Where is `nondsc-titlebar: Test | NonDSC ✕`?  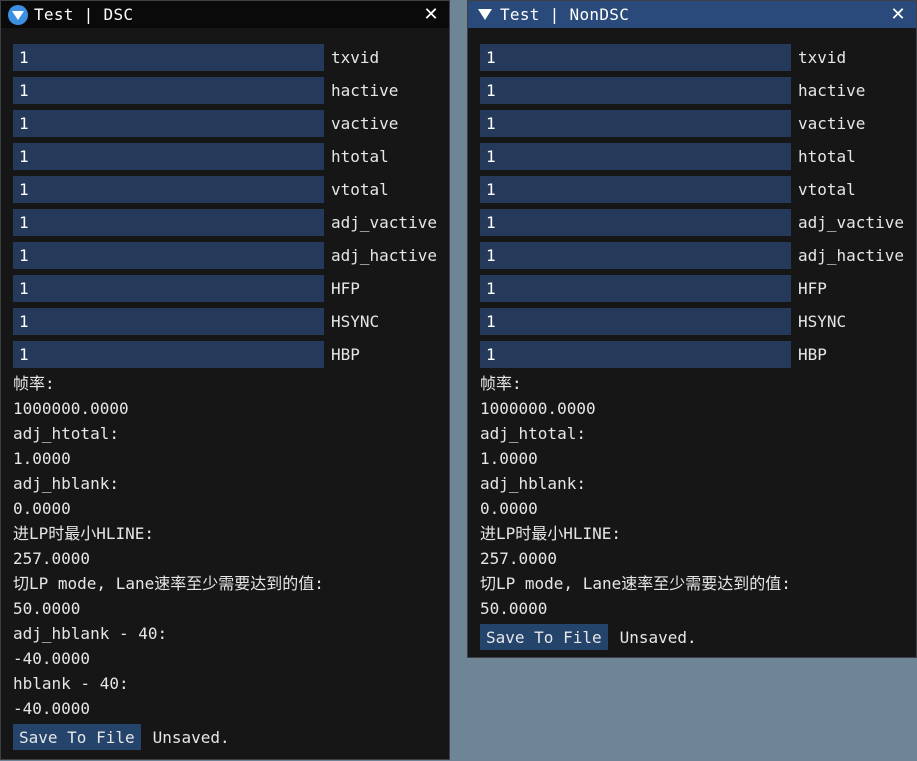 nondsc-titlebar: Test | NonDSC ✕ is located at coordinates (692, 14).